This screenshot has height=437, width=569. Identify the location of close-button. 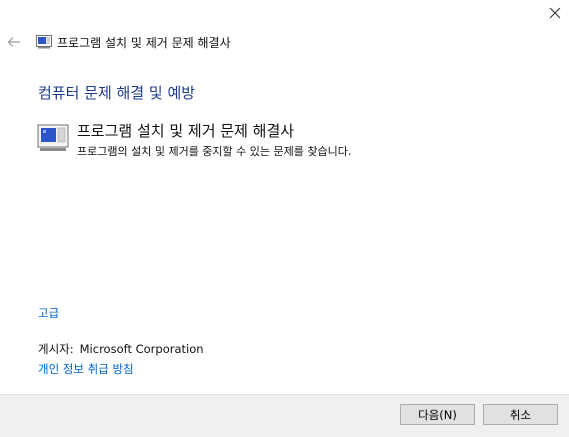
(554, 13).